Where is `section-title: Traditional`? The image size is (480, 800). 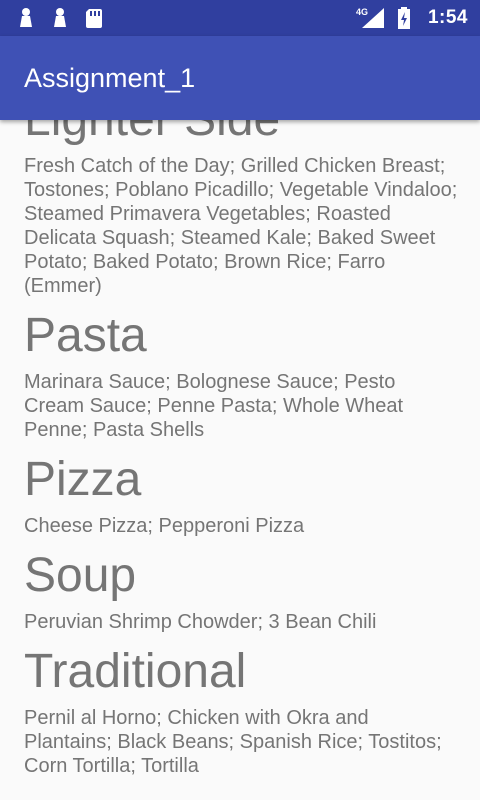 section-title: Traditional is located at coordinates (135, 671).